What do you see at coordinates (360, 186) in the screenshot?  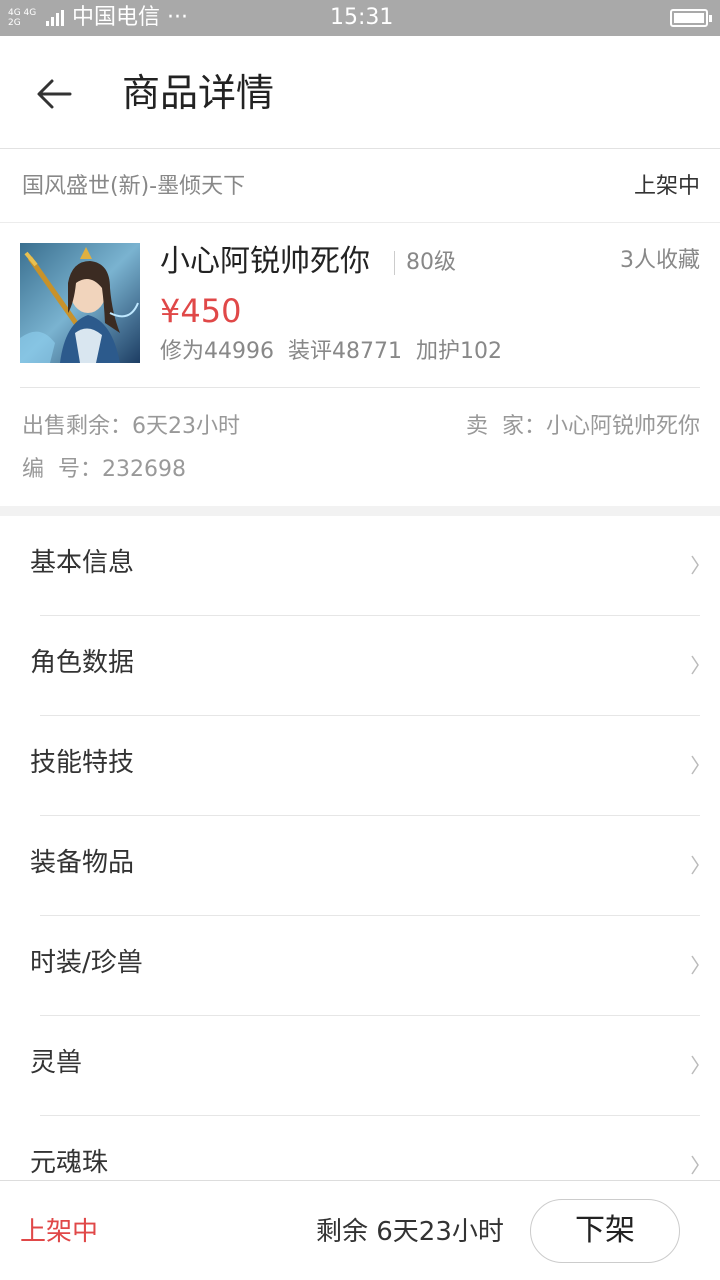 I see `game-server-row: 国风盛世(新)-墨倾天下 上架中` at bounding box center [360, 186].